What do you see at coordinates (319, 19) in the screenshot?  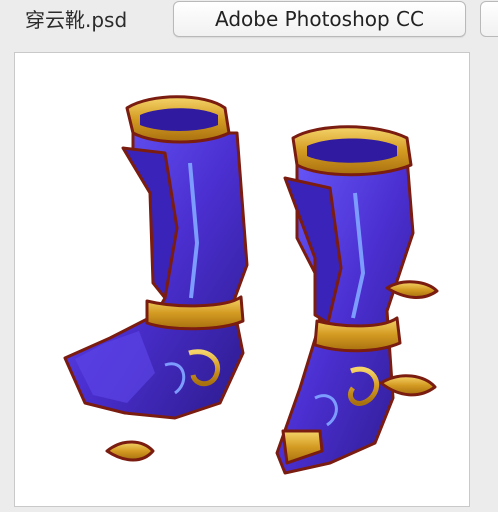 I see `open-with-app-button: Adobe Photoshop CC` at bounding box center [319, 19].